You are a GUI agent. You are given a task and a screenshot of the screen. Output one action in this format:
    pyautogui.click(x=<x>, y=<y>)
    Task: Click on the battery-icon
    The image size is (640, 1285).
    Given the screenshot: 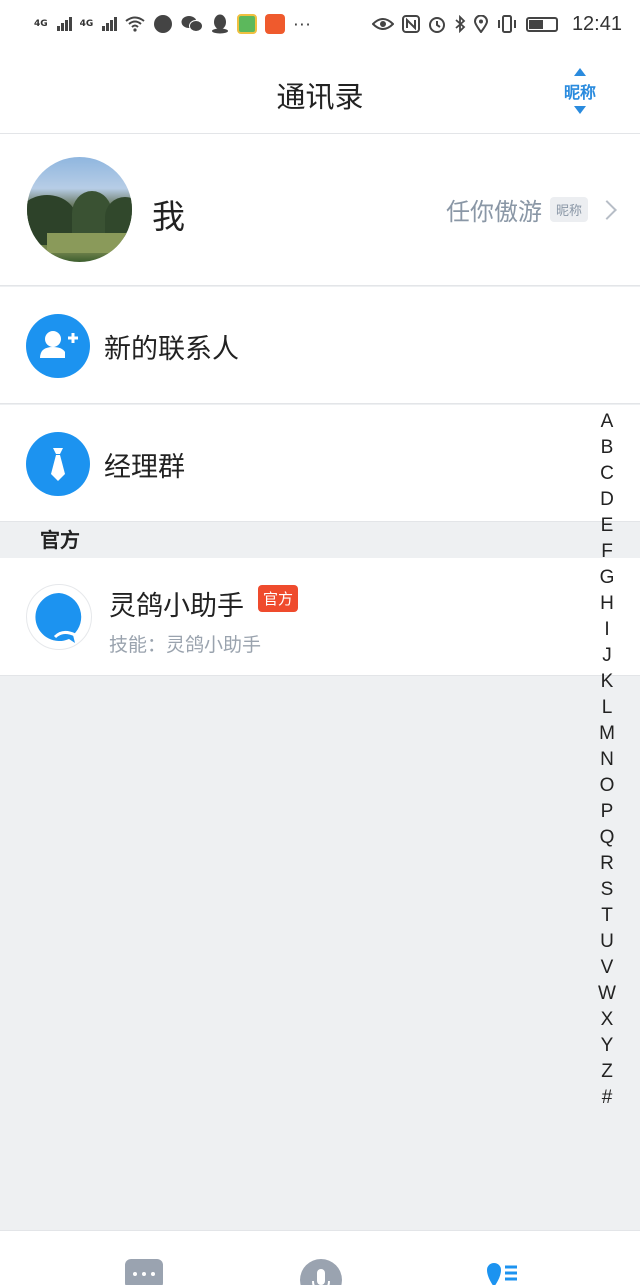 What is the action you would take?
    pyautogui.click(x=541, y=24)
    